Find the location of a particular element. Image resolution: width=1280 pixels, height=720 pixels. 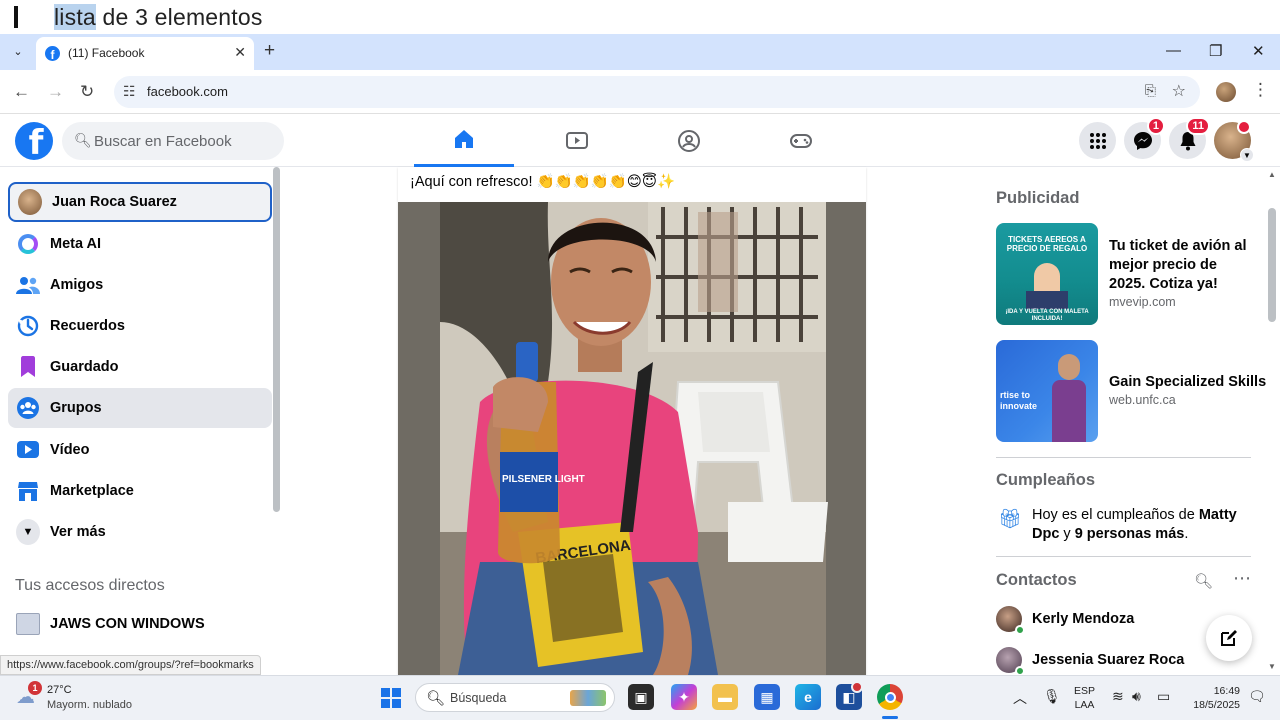

compose-icon is located at coordinates (1229, 638).